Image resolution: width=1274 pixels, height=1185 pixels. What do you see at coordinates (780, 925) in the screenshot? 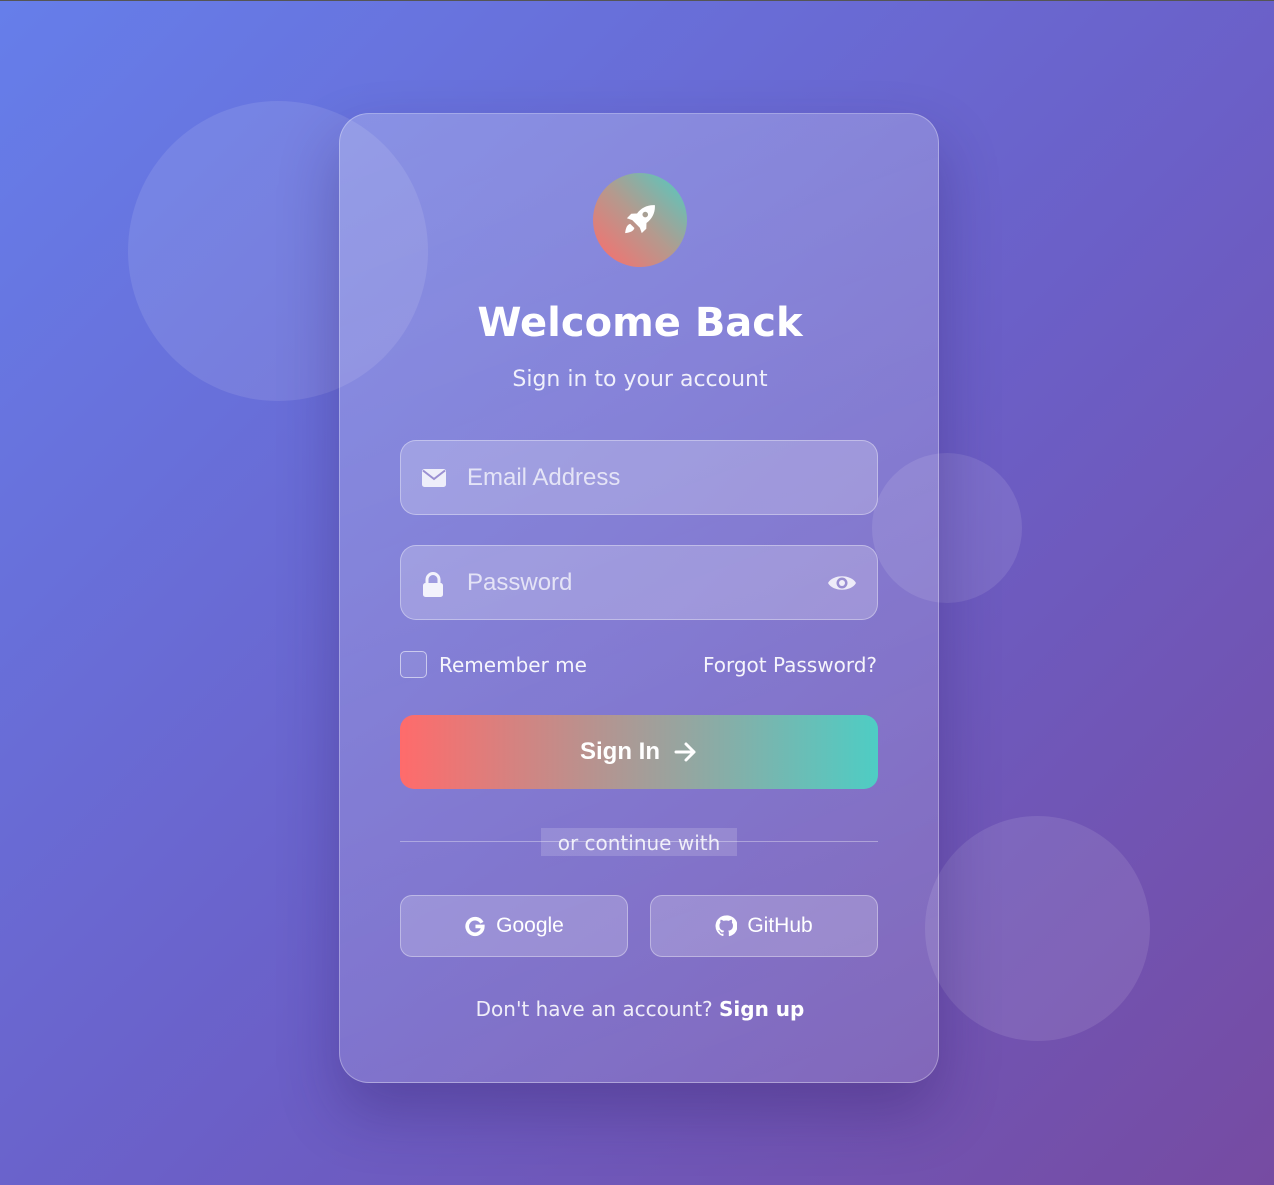
I see `github-label: GitHub` at bounding box center [780, 925].